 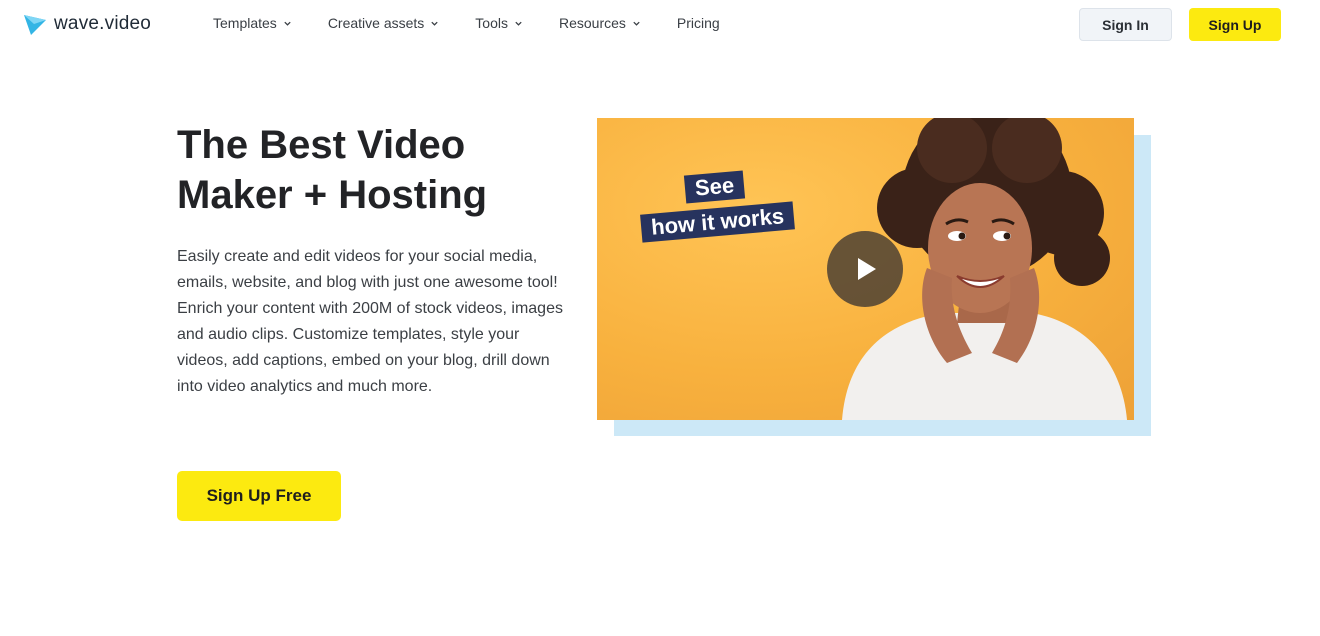 I want to click on hero-title-line-1: The Best Video, so click(x=321, y=145).